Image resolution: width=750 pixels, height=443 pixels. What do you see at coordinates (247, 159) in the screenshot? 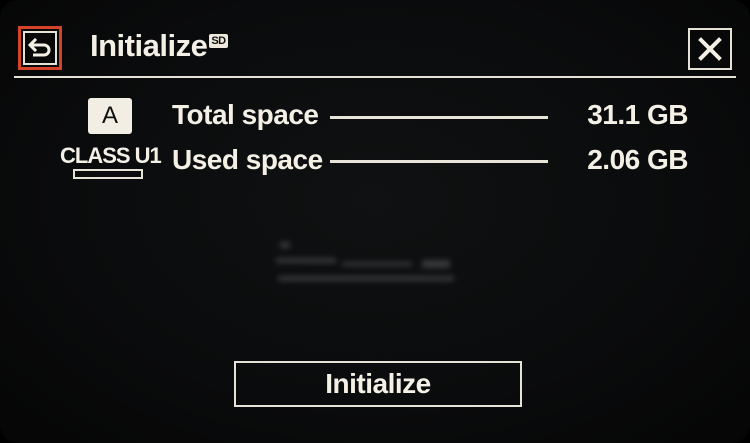
I see `used-space-label: Used space` at bounding box center [247, 159].